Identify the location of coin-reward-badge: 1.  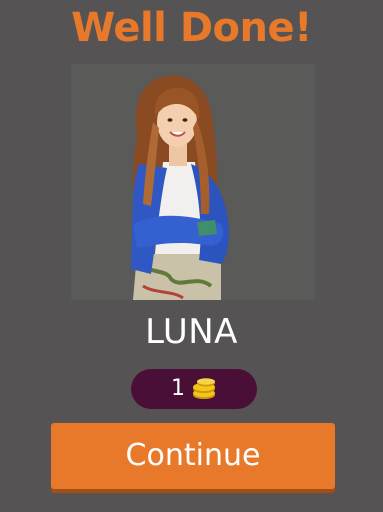
(194, 389).